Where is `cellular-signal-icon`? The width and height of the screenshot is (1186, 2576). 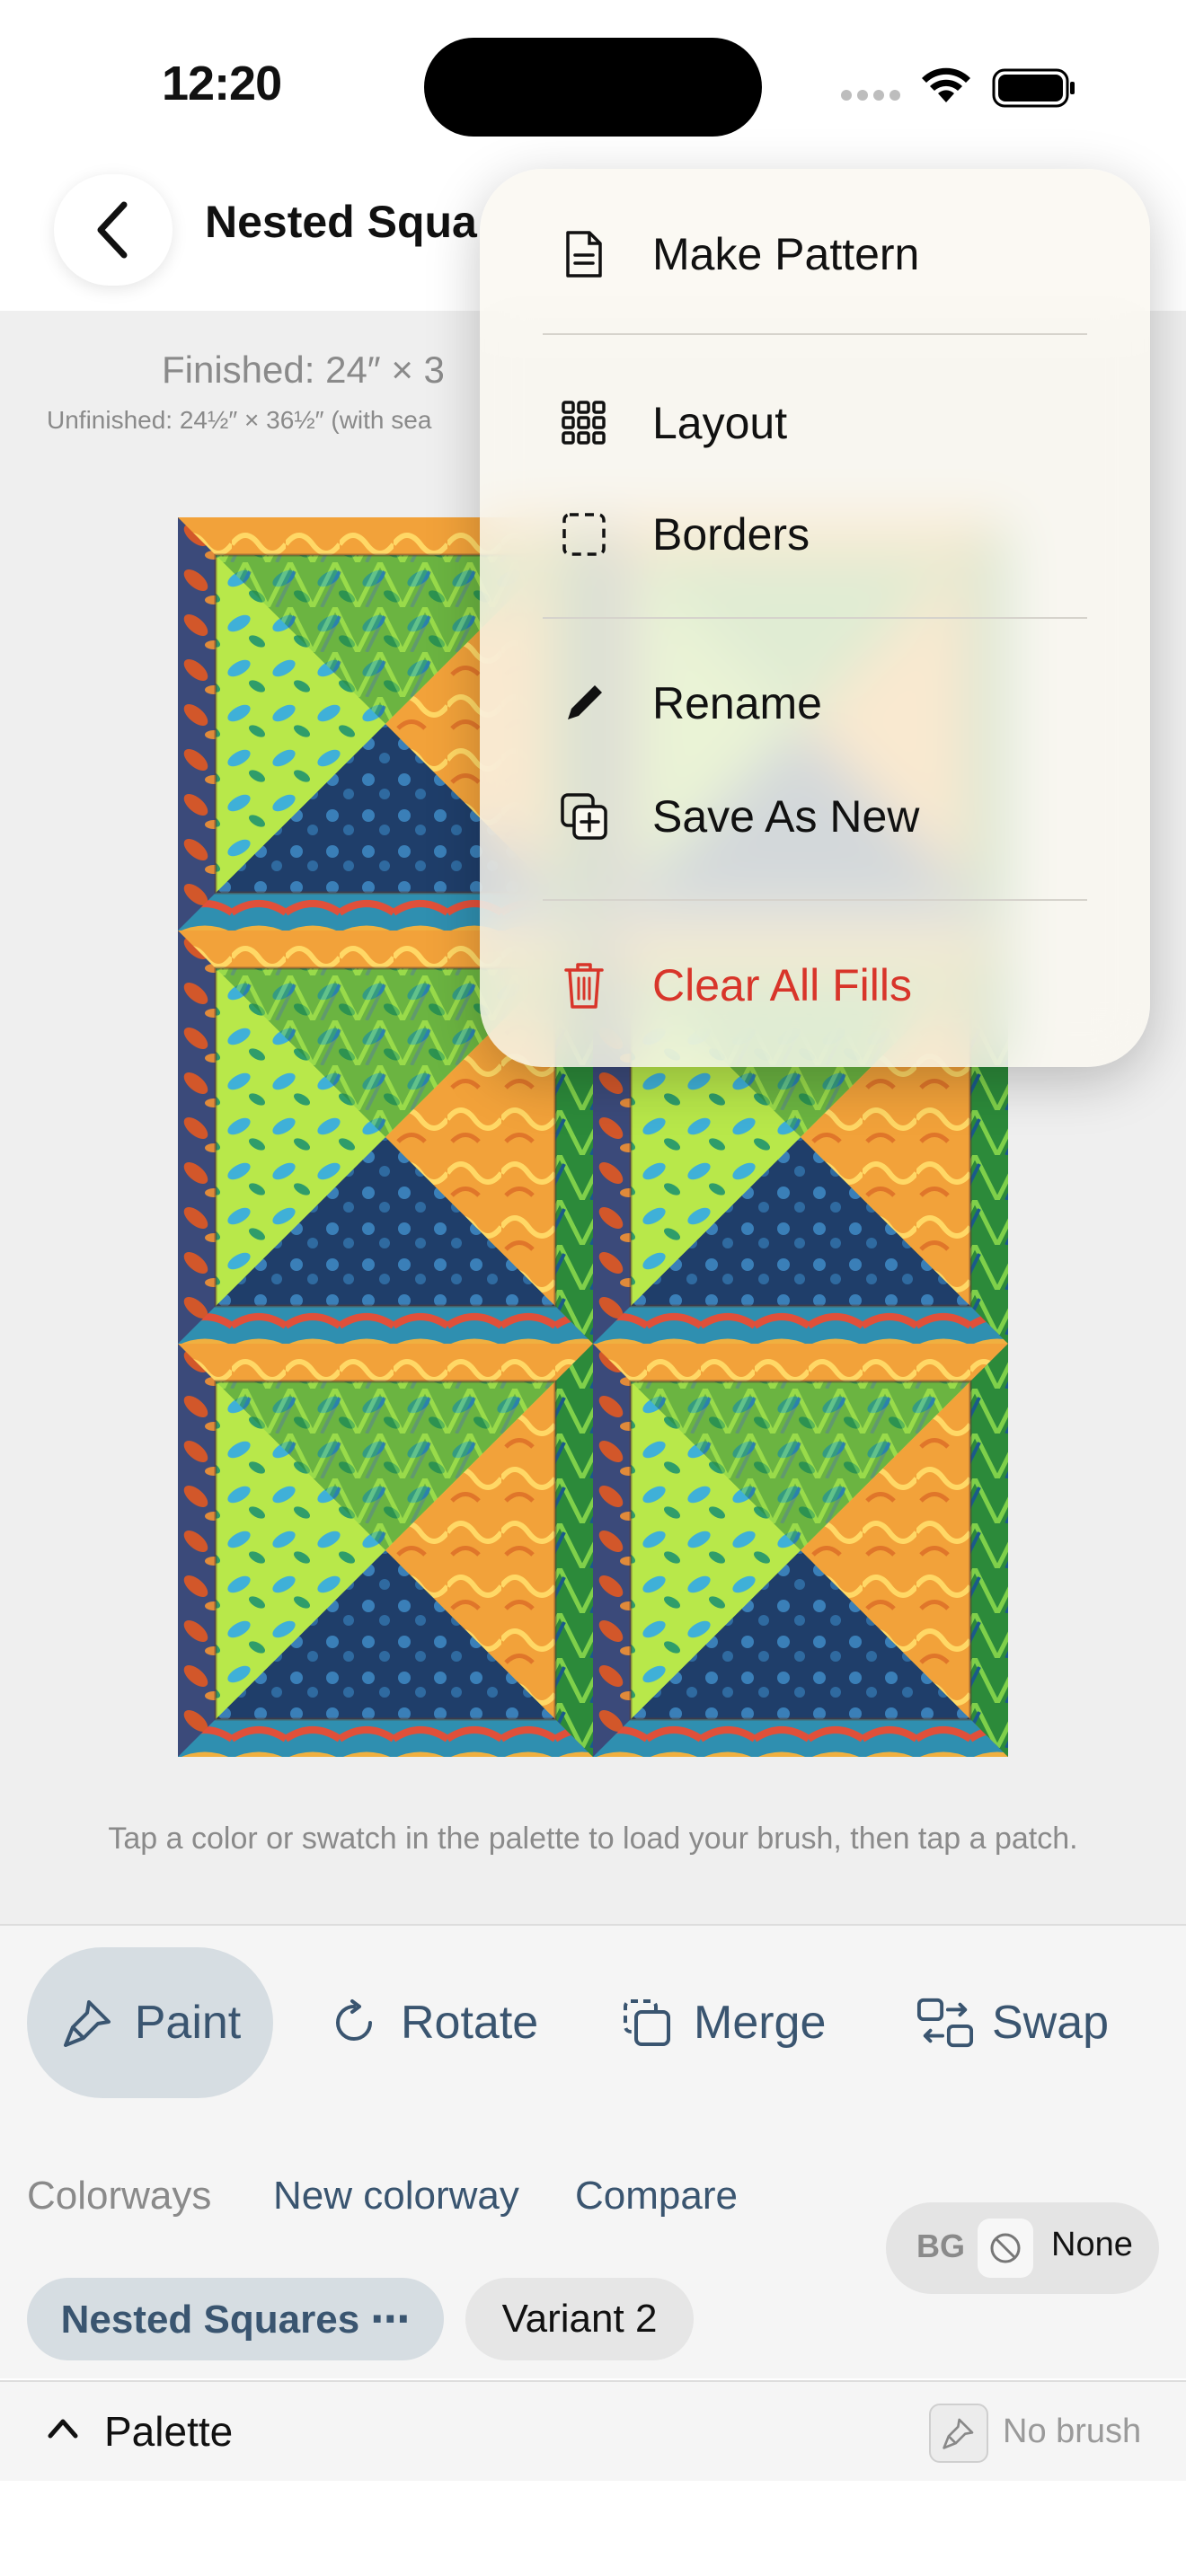
cellular-signal-icon is located at coordinates (870, 95).